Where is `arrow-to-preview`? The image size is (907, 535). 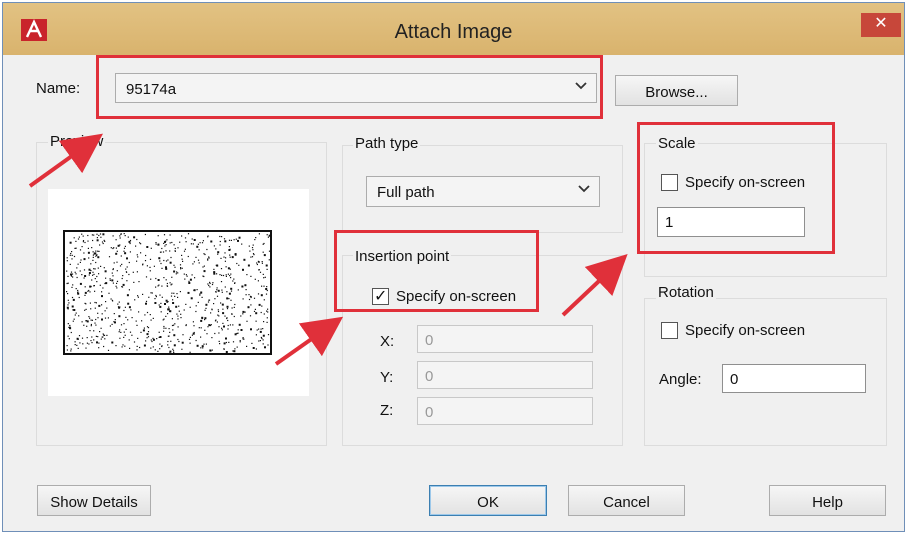 arrow-to-preview is located at coordinates (66, 160).